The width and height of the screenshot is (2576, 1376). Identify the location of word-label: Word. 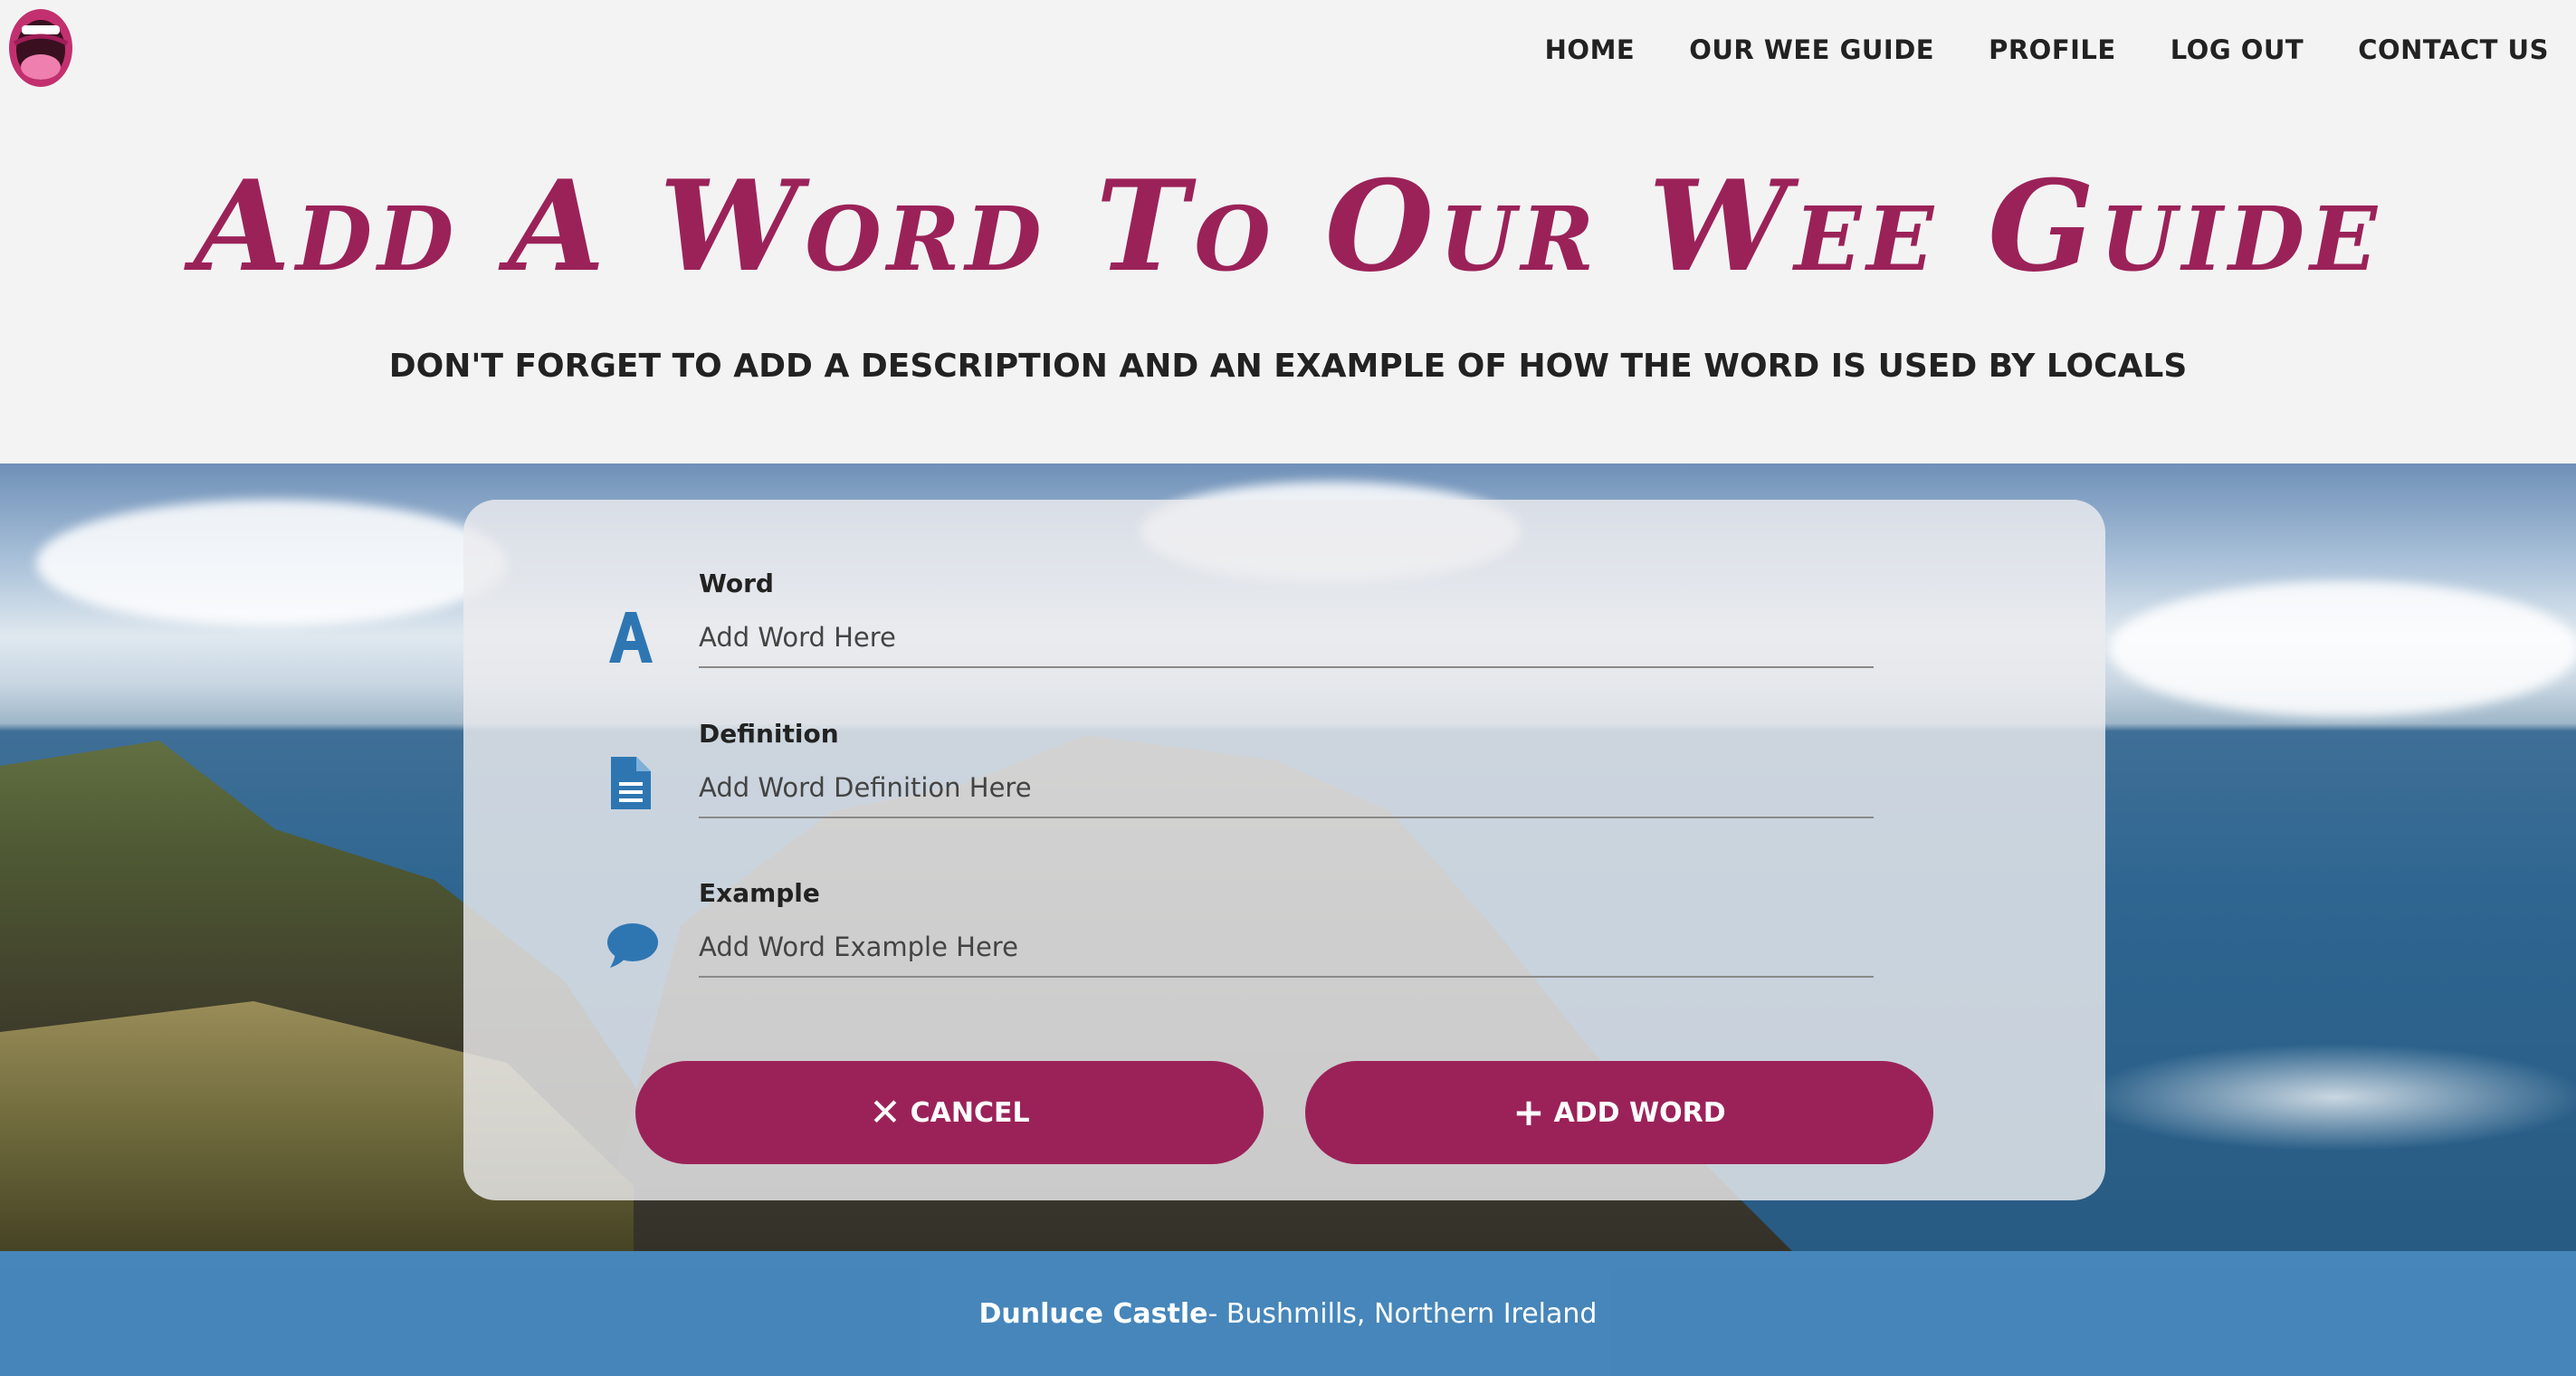
(737, 583).